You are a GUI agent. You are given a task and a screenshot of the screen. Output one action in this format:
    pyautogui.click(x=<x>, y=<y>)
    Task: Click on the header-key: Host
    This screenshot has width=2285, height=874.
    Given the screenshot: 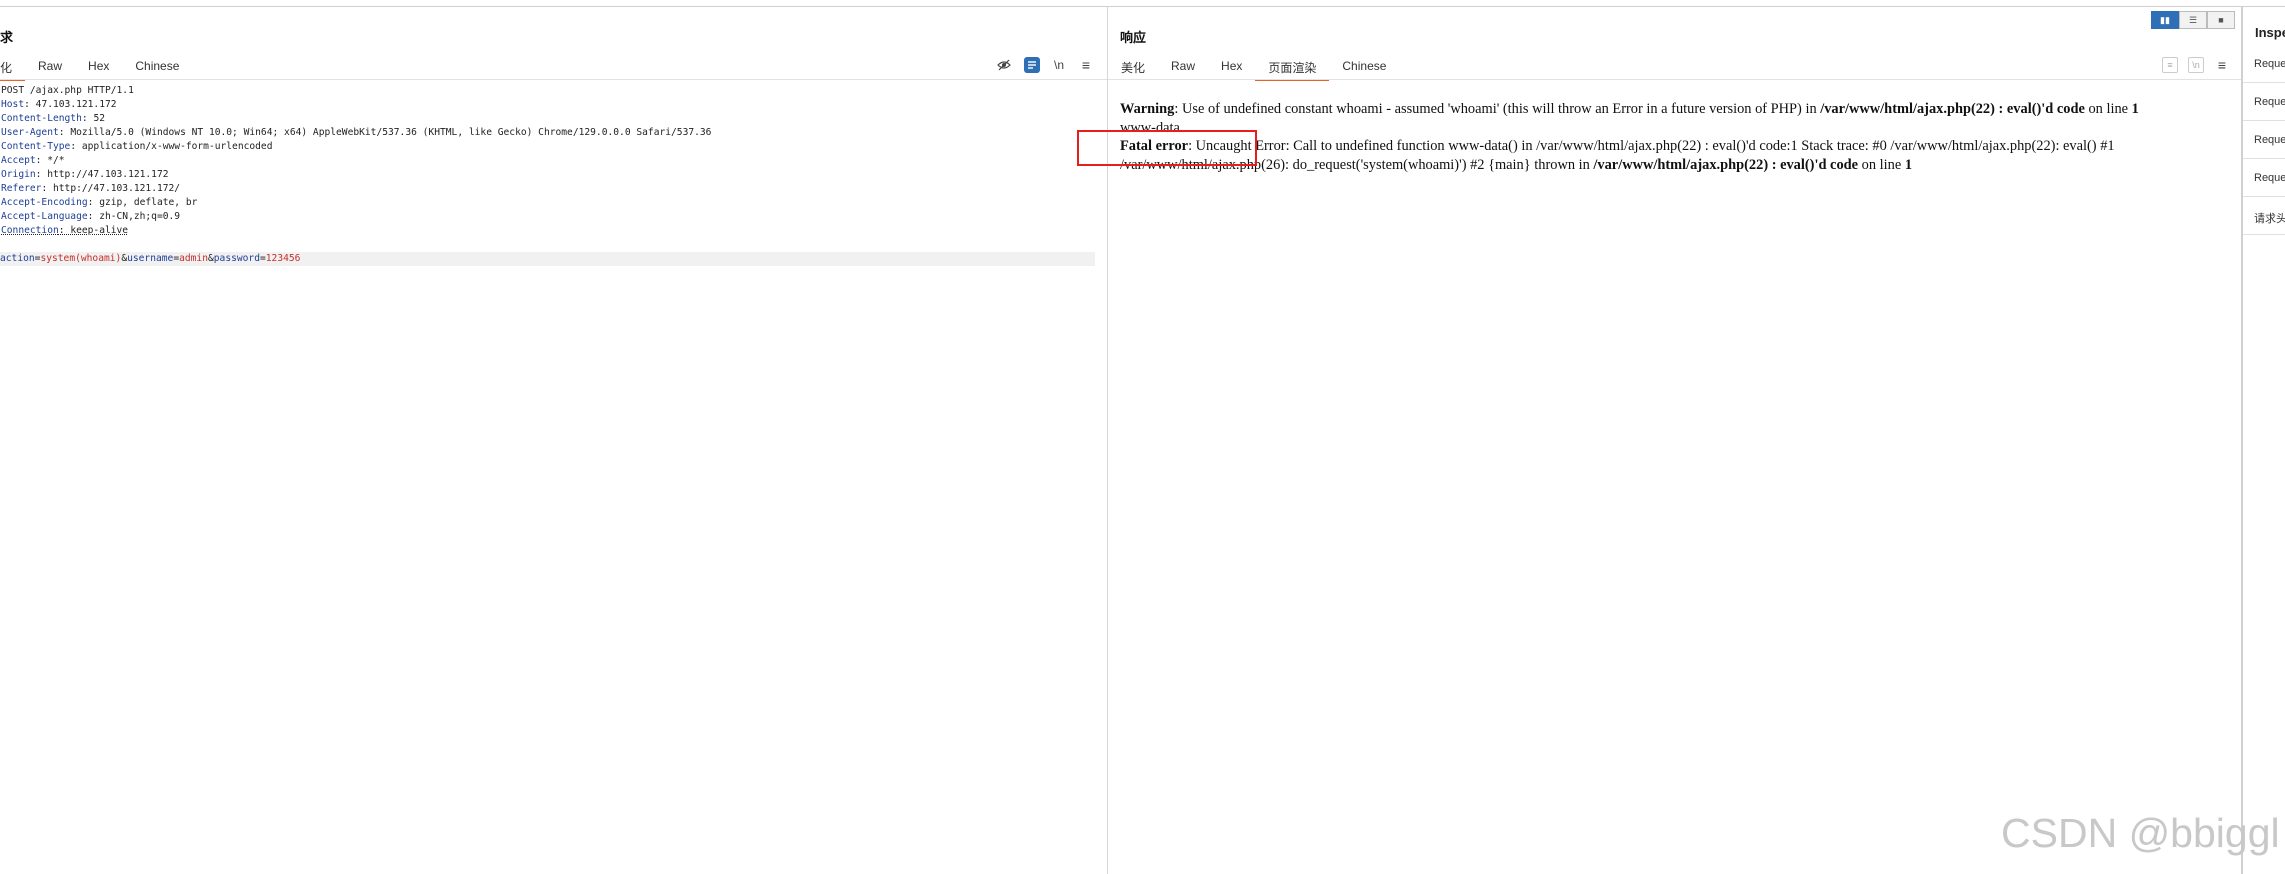 What is the action you would take?
    pyautogui.click(x=13, y=104)
    